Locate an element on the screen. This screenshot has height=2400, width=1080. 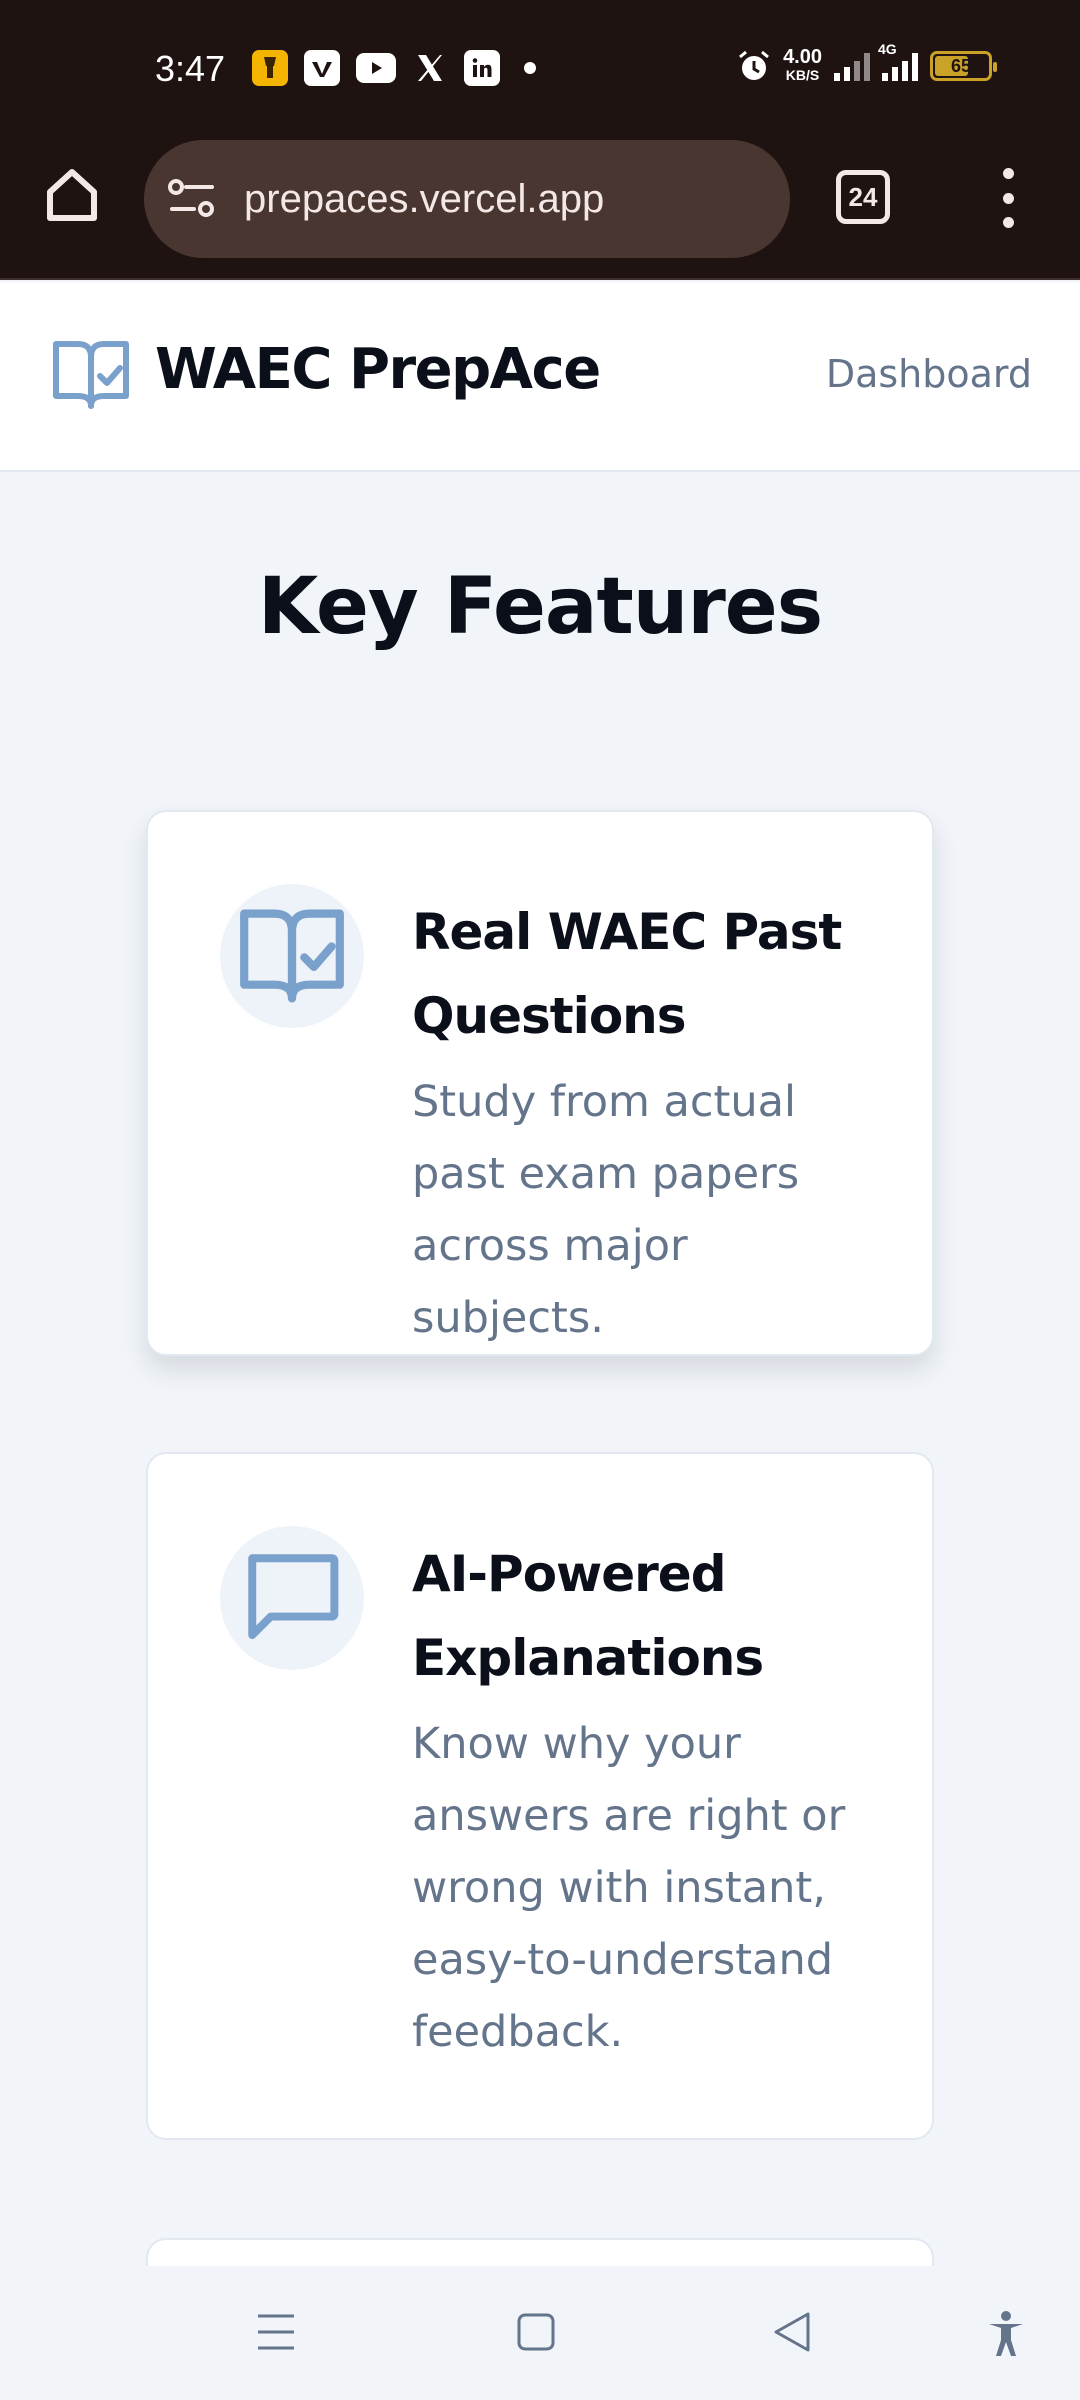
network-type: 4G is located at coordinates (887, 49).